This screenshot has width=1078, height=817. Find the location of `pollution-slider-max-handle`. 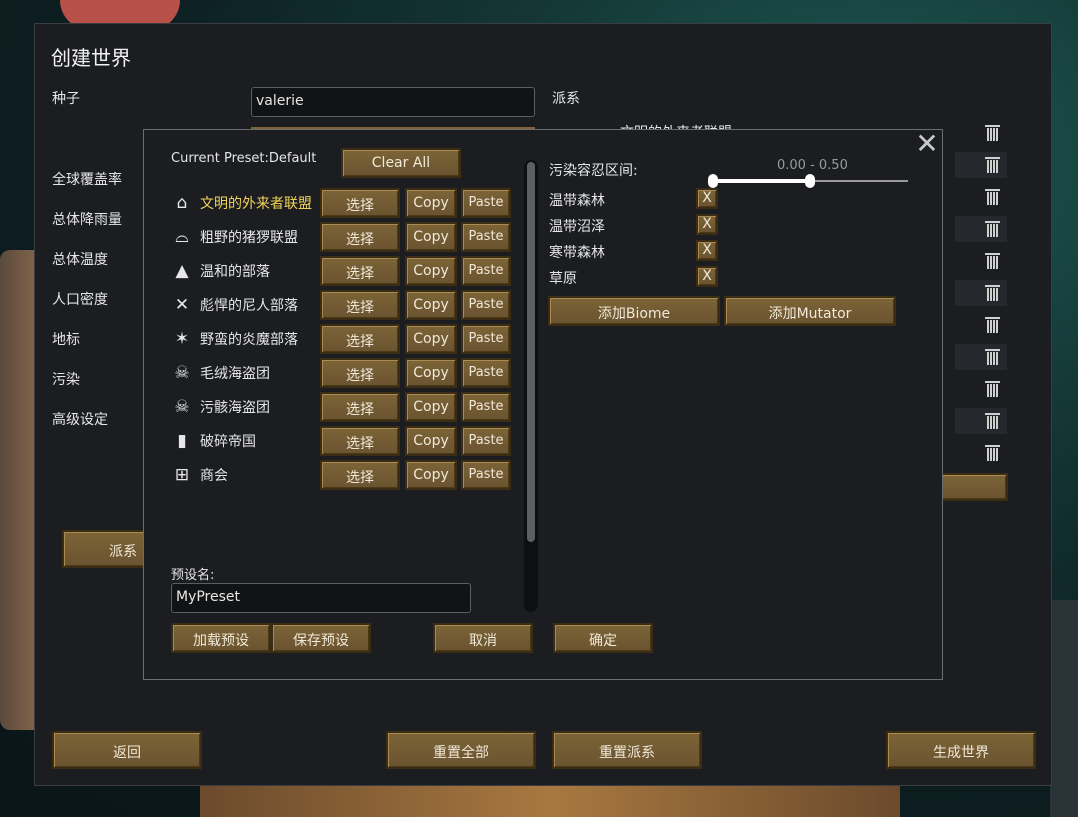

pollution-slider-max-handle is located at coordinates (810, 181).